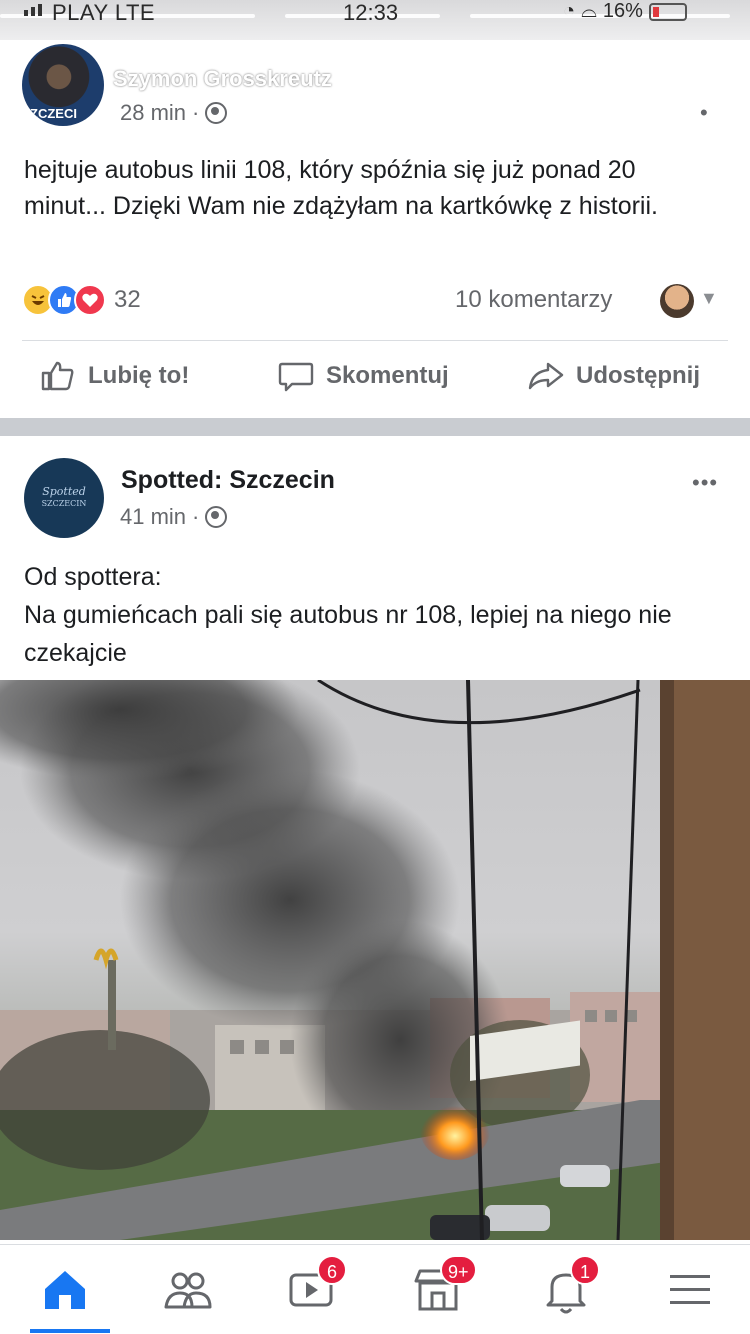 The image size is (750, 1334). I want to click on headphones-icon: ⌓, so click(589, 11).